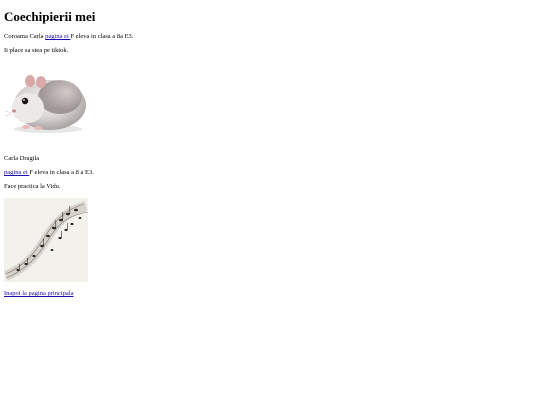 This screenshot has height=405, width=540. Describe the element at coordinates (22, 158) in the screenshot. I see `member-2-name: Carla Dragila` at that location.